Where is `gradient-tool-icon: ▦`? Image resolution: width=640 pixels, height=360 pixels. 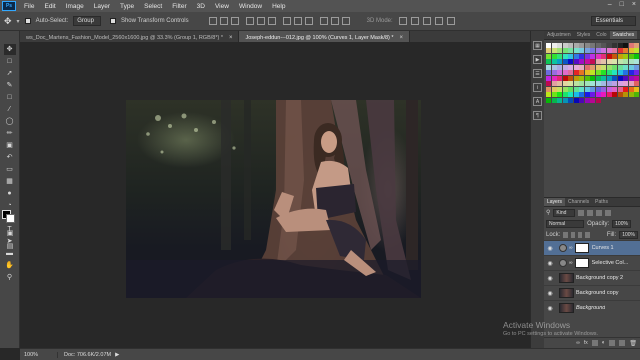 gradient-tool-icon: ▦ is located at coordinates (10, 181).